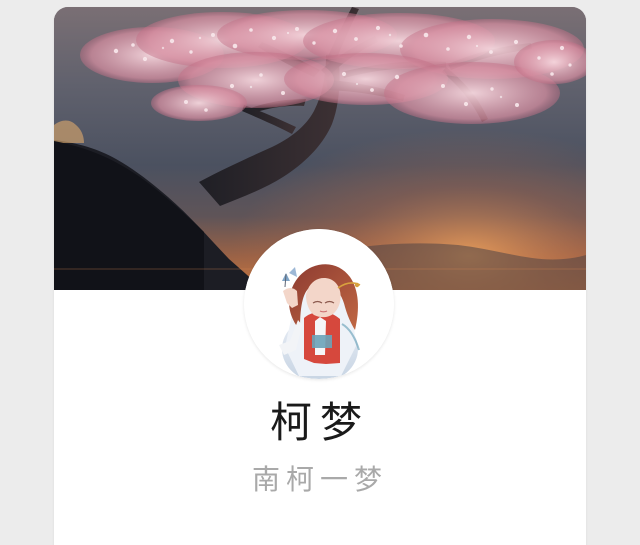 This screenshot has height=545, width=640. I want to click on profile-signature: 南柯一梦, so click(319, 479).